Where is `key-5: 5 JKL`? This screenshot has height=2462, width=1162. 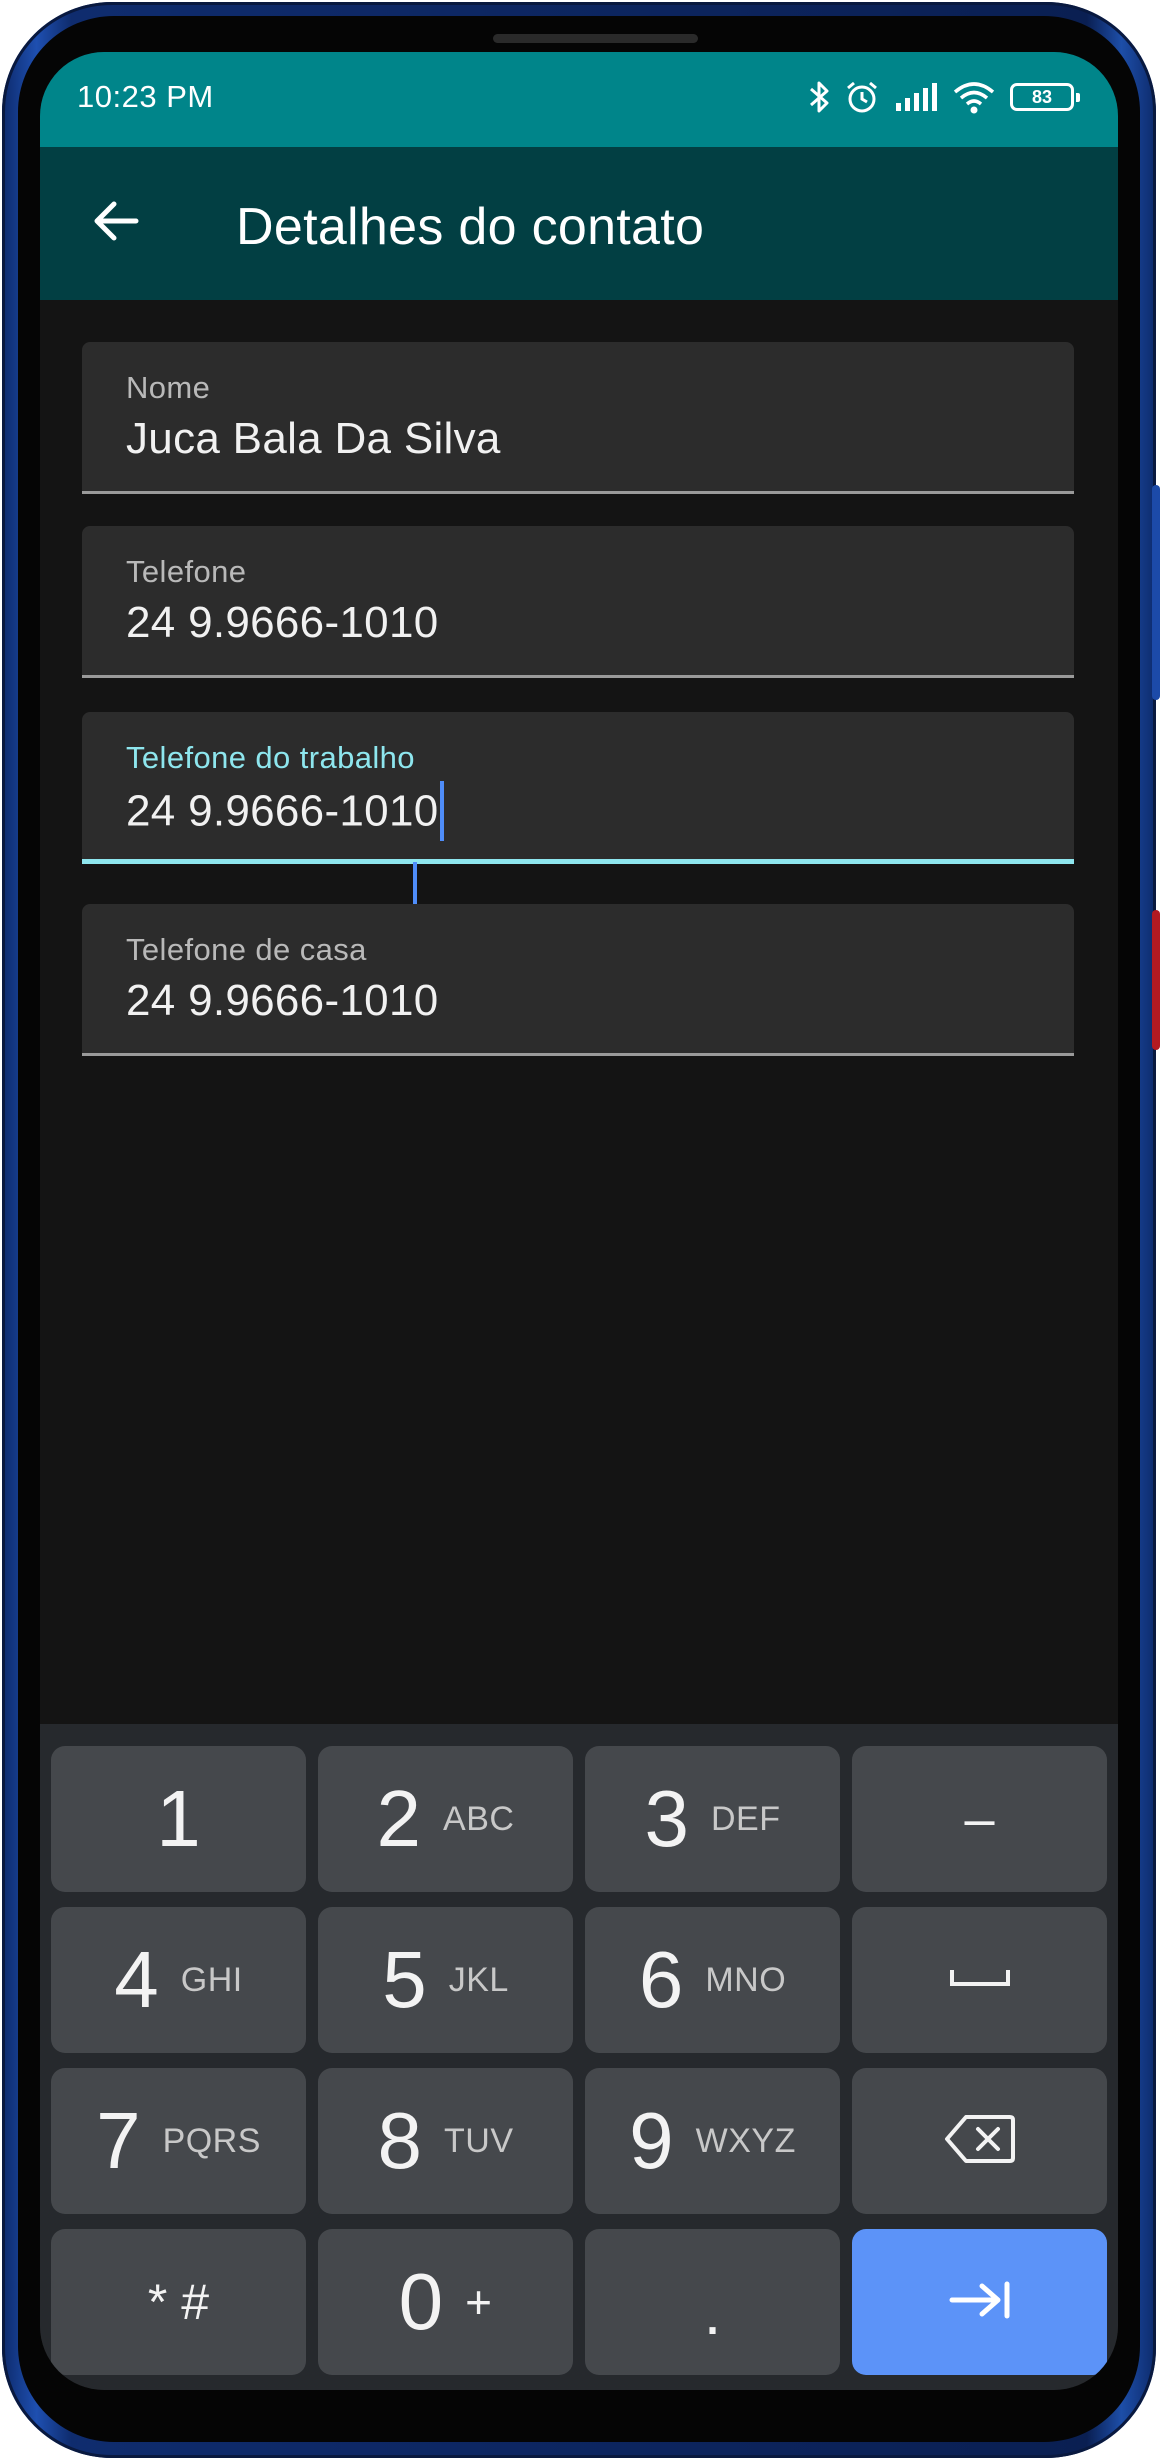 key-5: 5 JKL is located at coordinates (445, 1980).